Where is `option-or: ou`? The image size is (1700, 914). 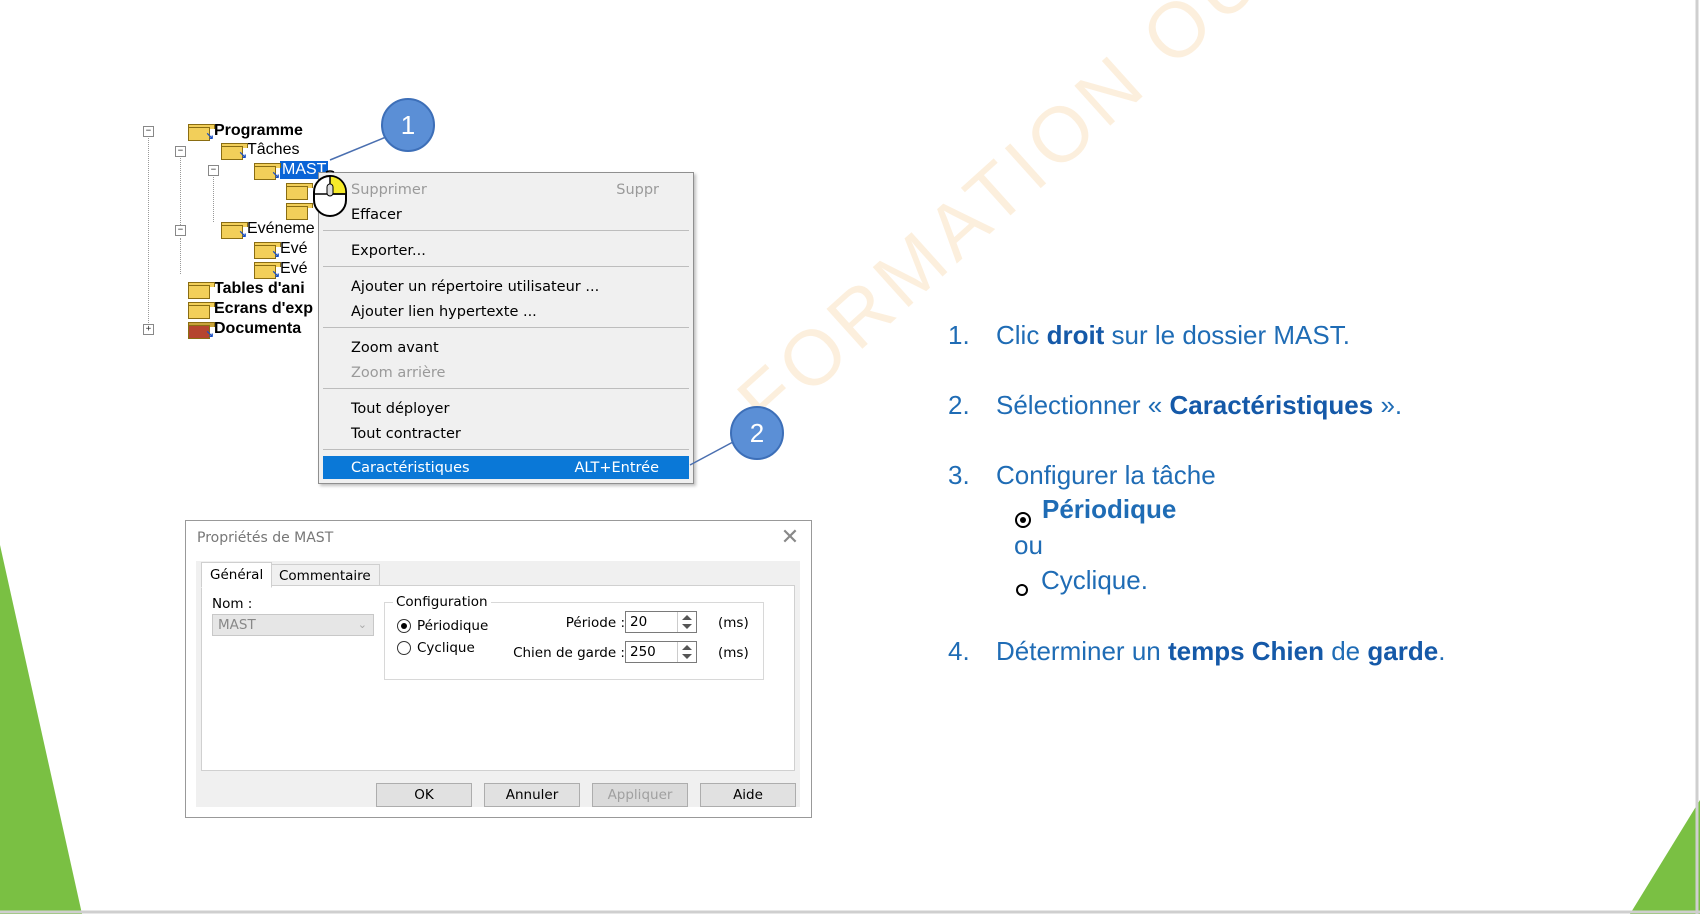 option-or: ou is located at coordinates (1028, 545).